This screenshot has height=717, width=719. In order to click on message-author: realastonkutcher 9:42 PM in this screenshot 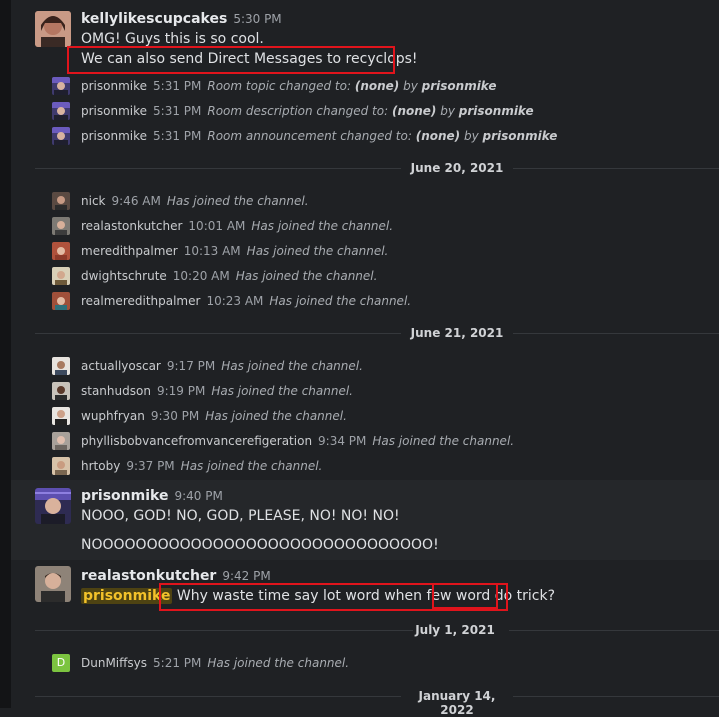, I will do `click(176, 576)`.